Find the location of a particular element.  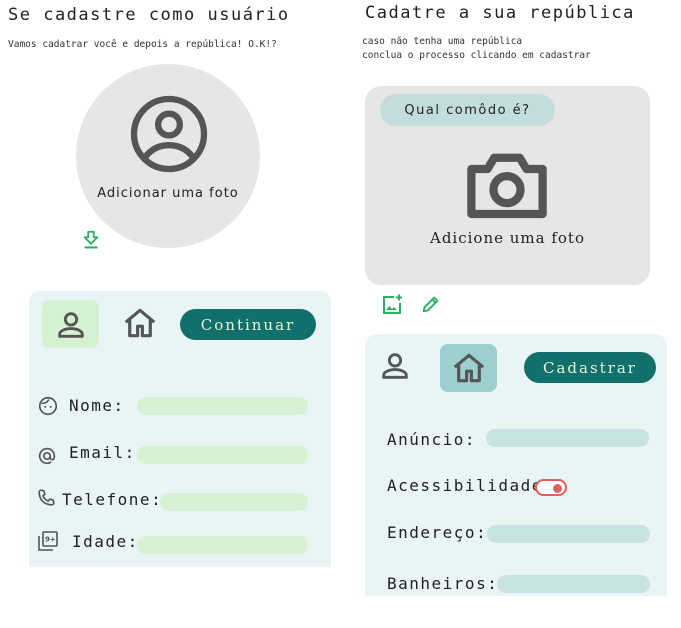

download-icon is located at coordinates (91, 240).